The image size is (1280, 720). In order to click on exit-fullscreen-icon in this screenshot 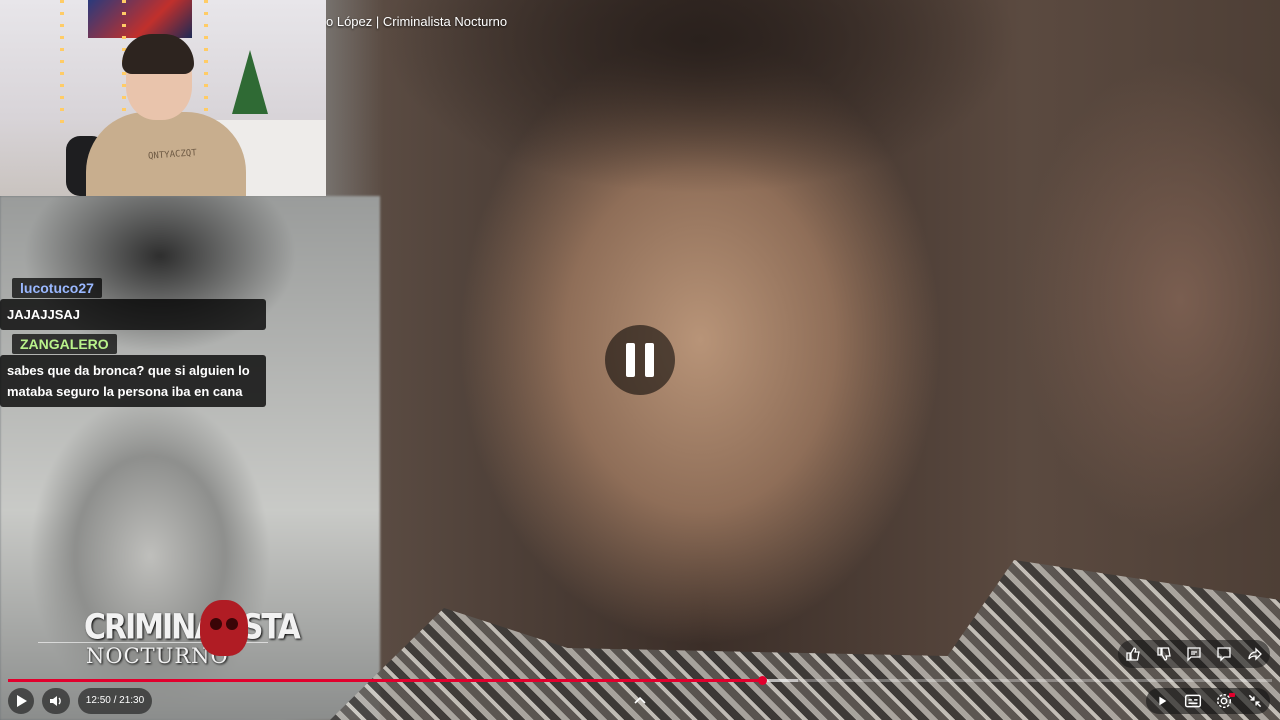, I will do `click(1254, 701)`.